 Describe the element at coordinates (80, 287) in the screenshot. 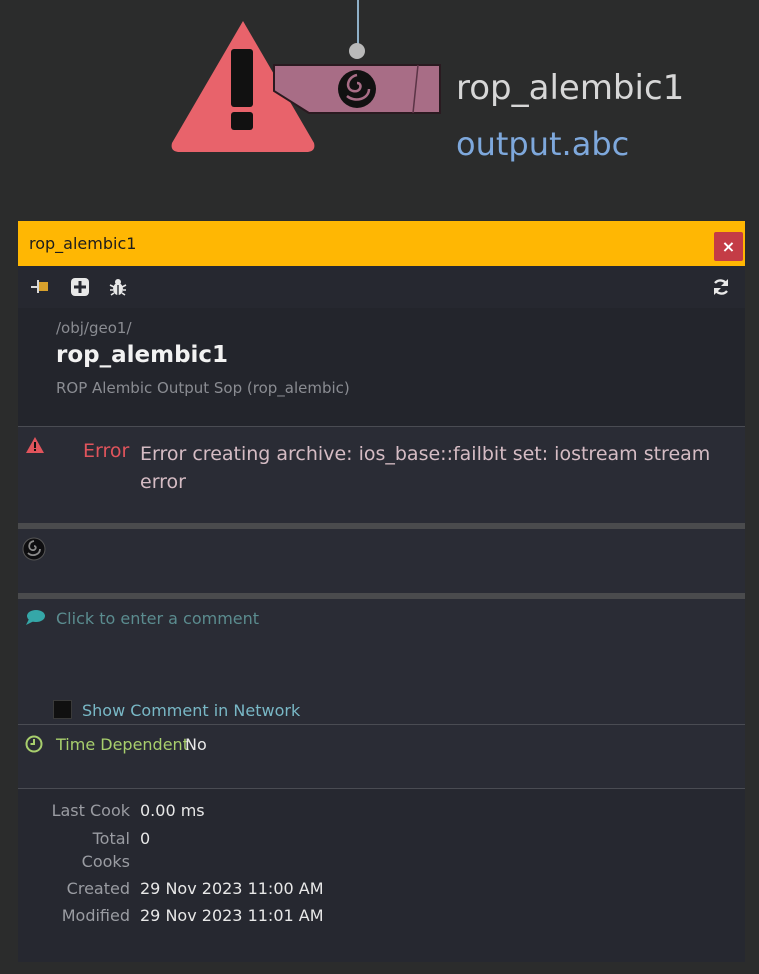

I see `add-icon` at that location.